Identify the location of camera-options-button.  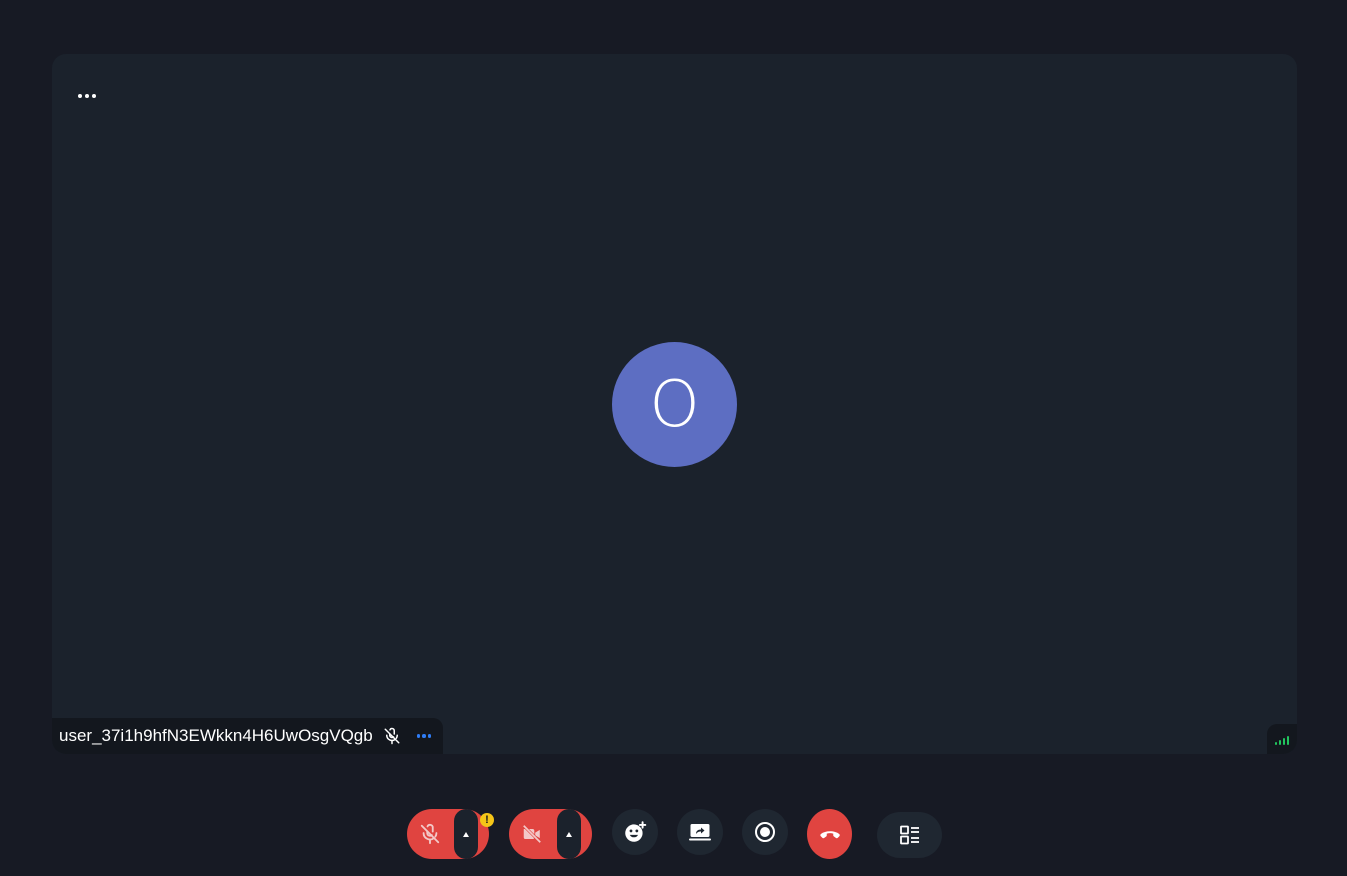
(569, 834).